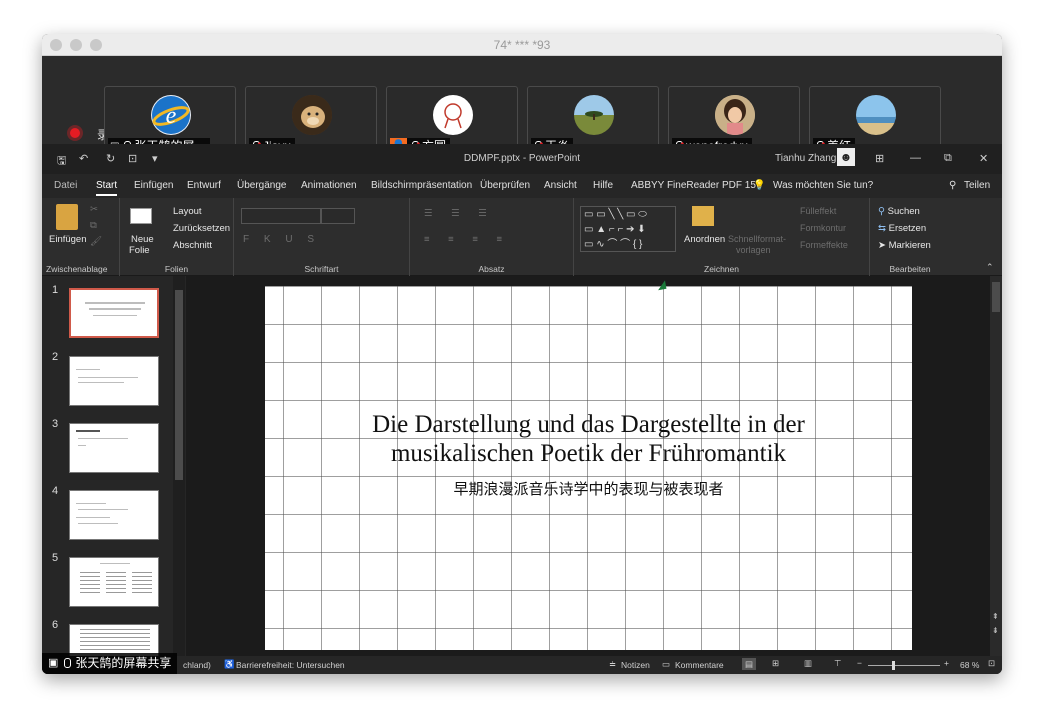  Describe the element at coordinates (141, 216) in the screenshot. I see `new-slide-icon` at that location.